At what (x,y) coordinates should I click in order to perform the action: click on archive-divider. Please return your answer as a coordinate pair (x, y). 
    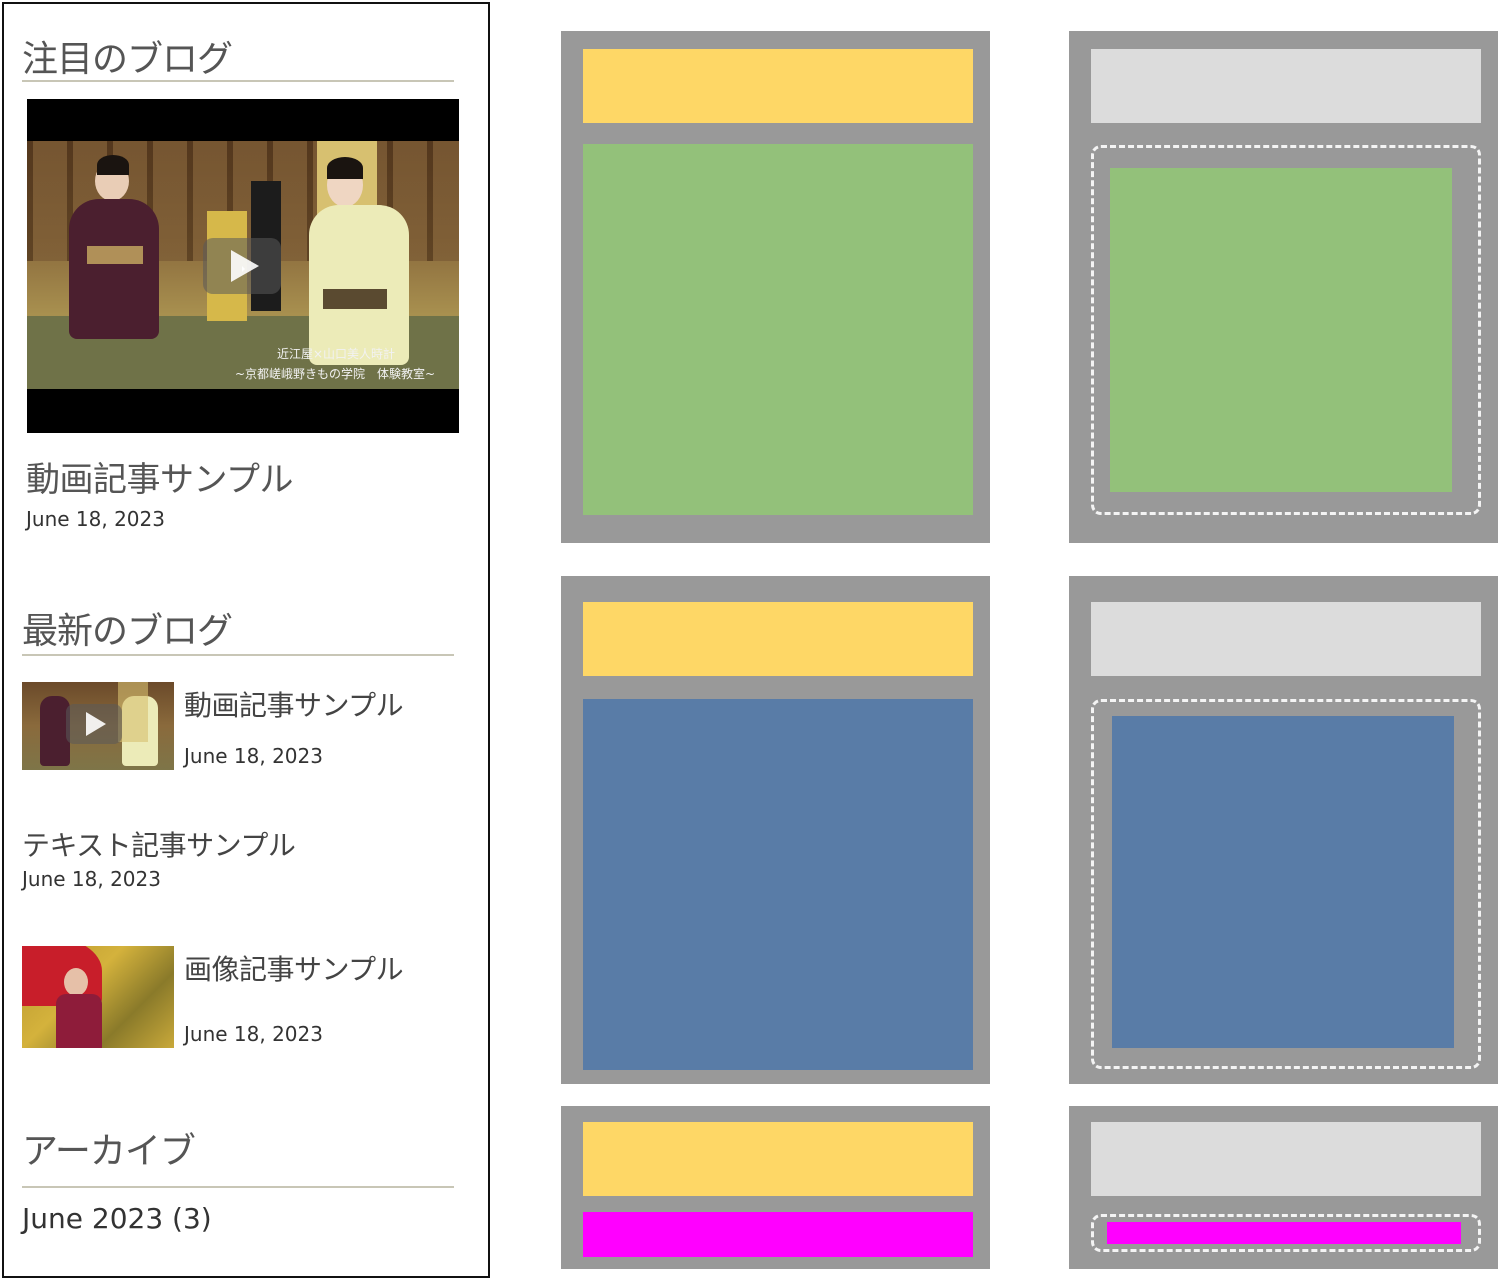
    Looking at the image, I should click on (238, 1187).